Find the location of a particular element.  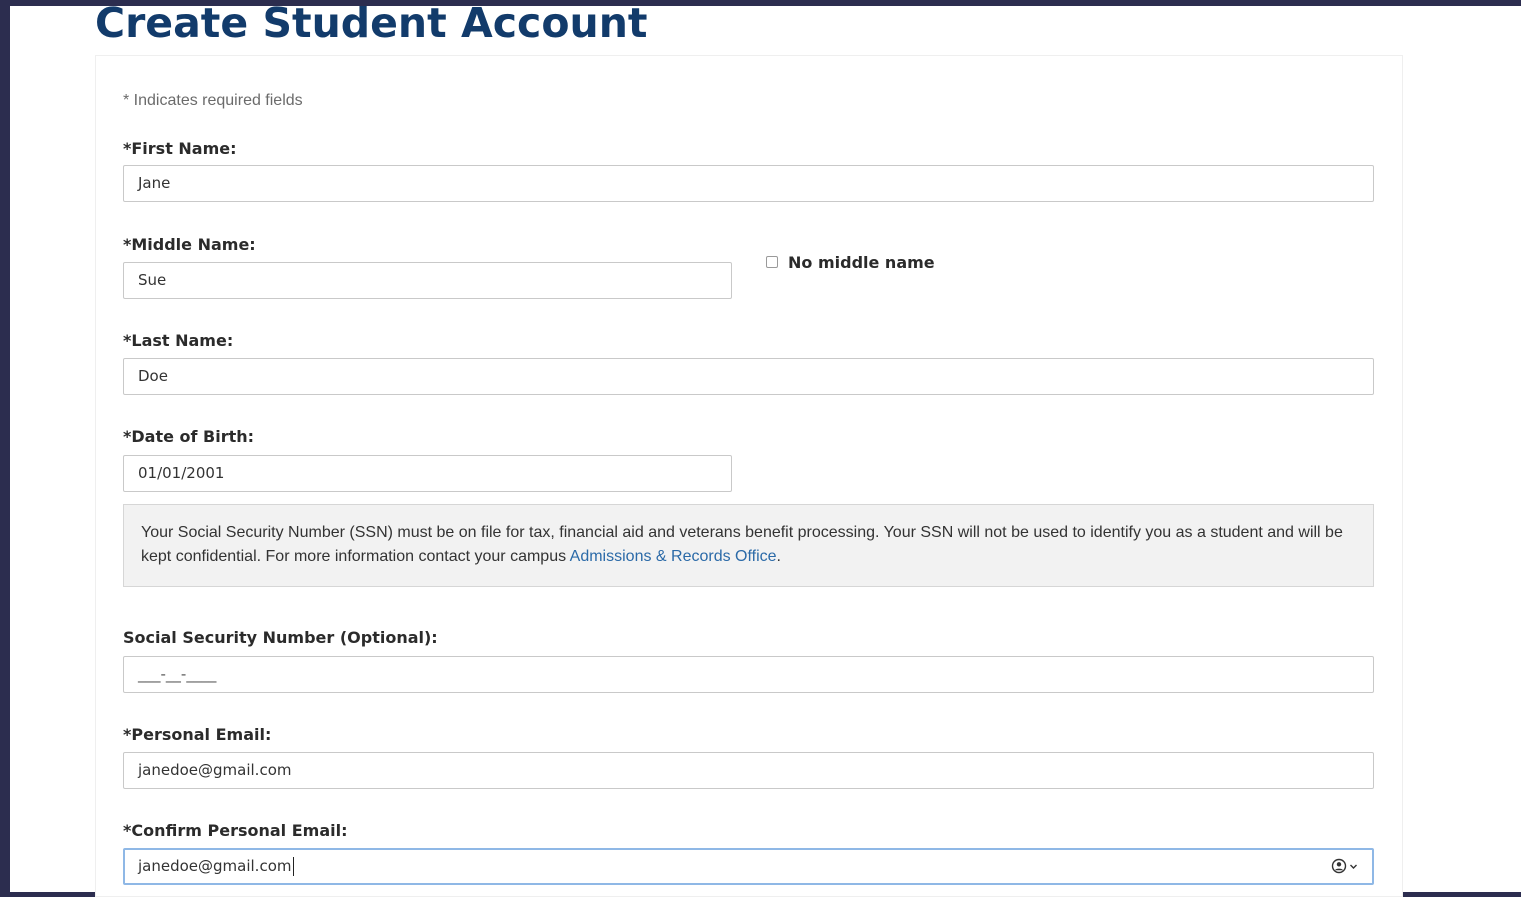

ssn-label: Social Security Number (Optional): is located at coordinates (280, 637).